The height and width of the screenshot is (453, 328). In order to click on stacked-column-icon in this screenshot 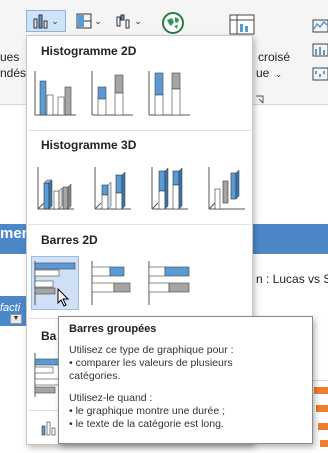, I will do `click(112, 93)`.